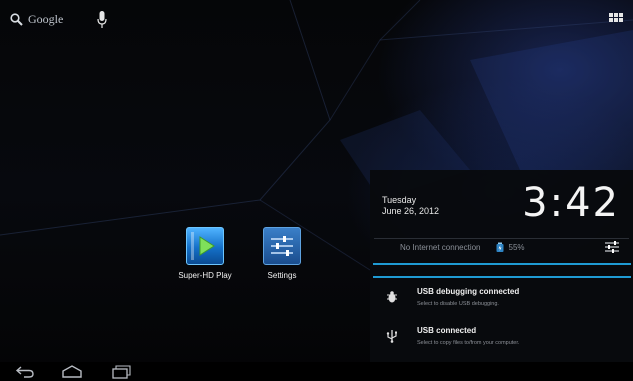 The height and width of the screenshot is (381, 633). I want to click on notification-title: USB connected, so click(447, 330).